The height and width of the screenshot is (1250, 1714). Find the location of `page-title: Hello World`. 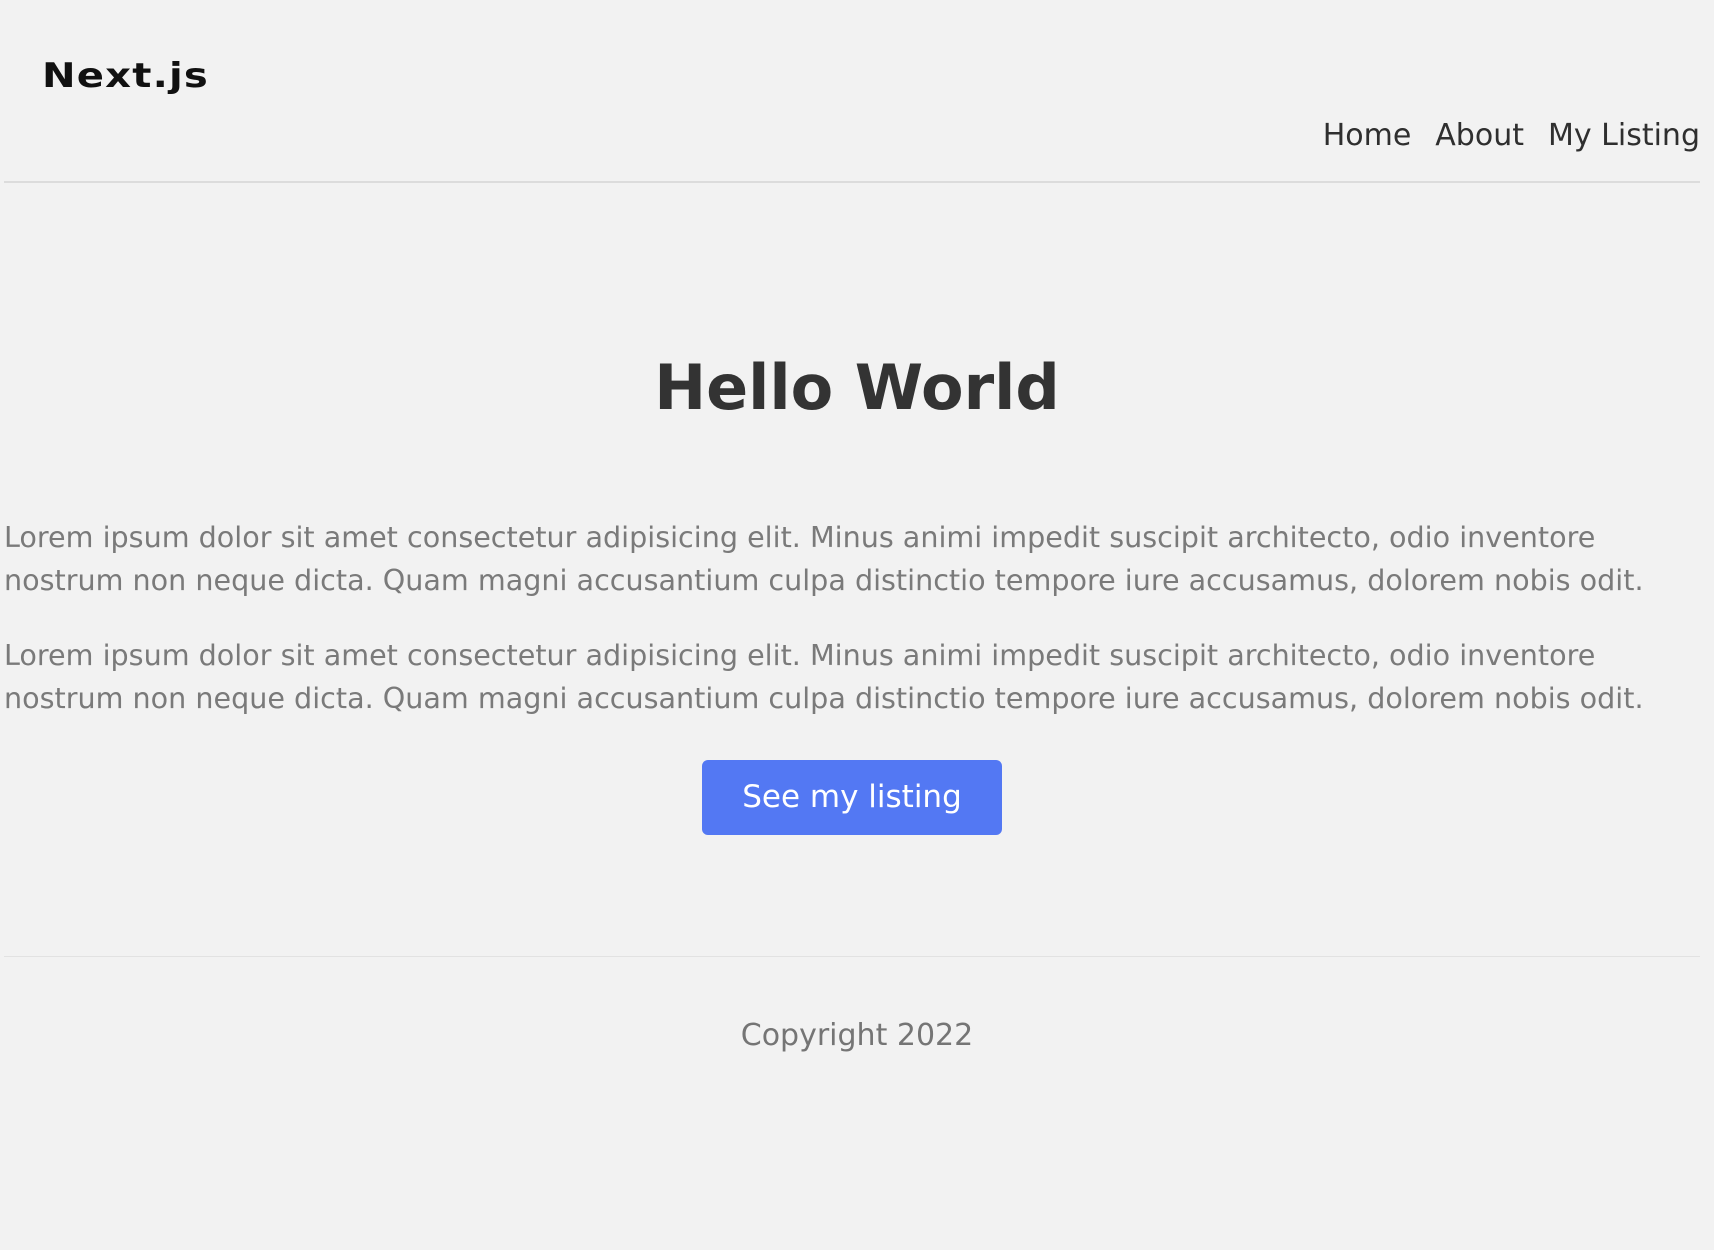

page-title: Hello World is located at coordinates (857, 387).